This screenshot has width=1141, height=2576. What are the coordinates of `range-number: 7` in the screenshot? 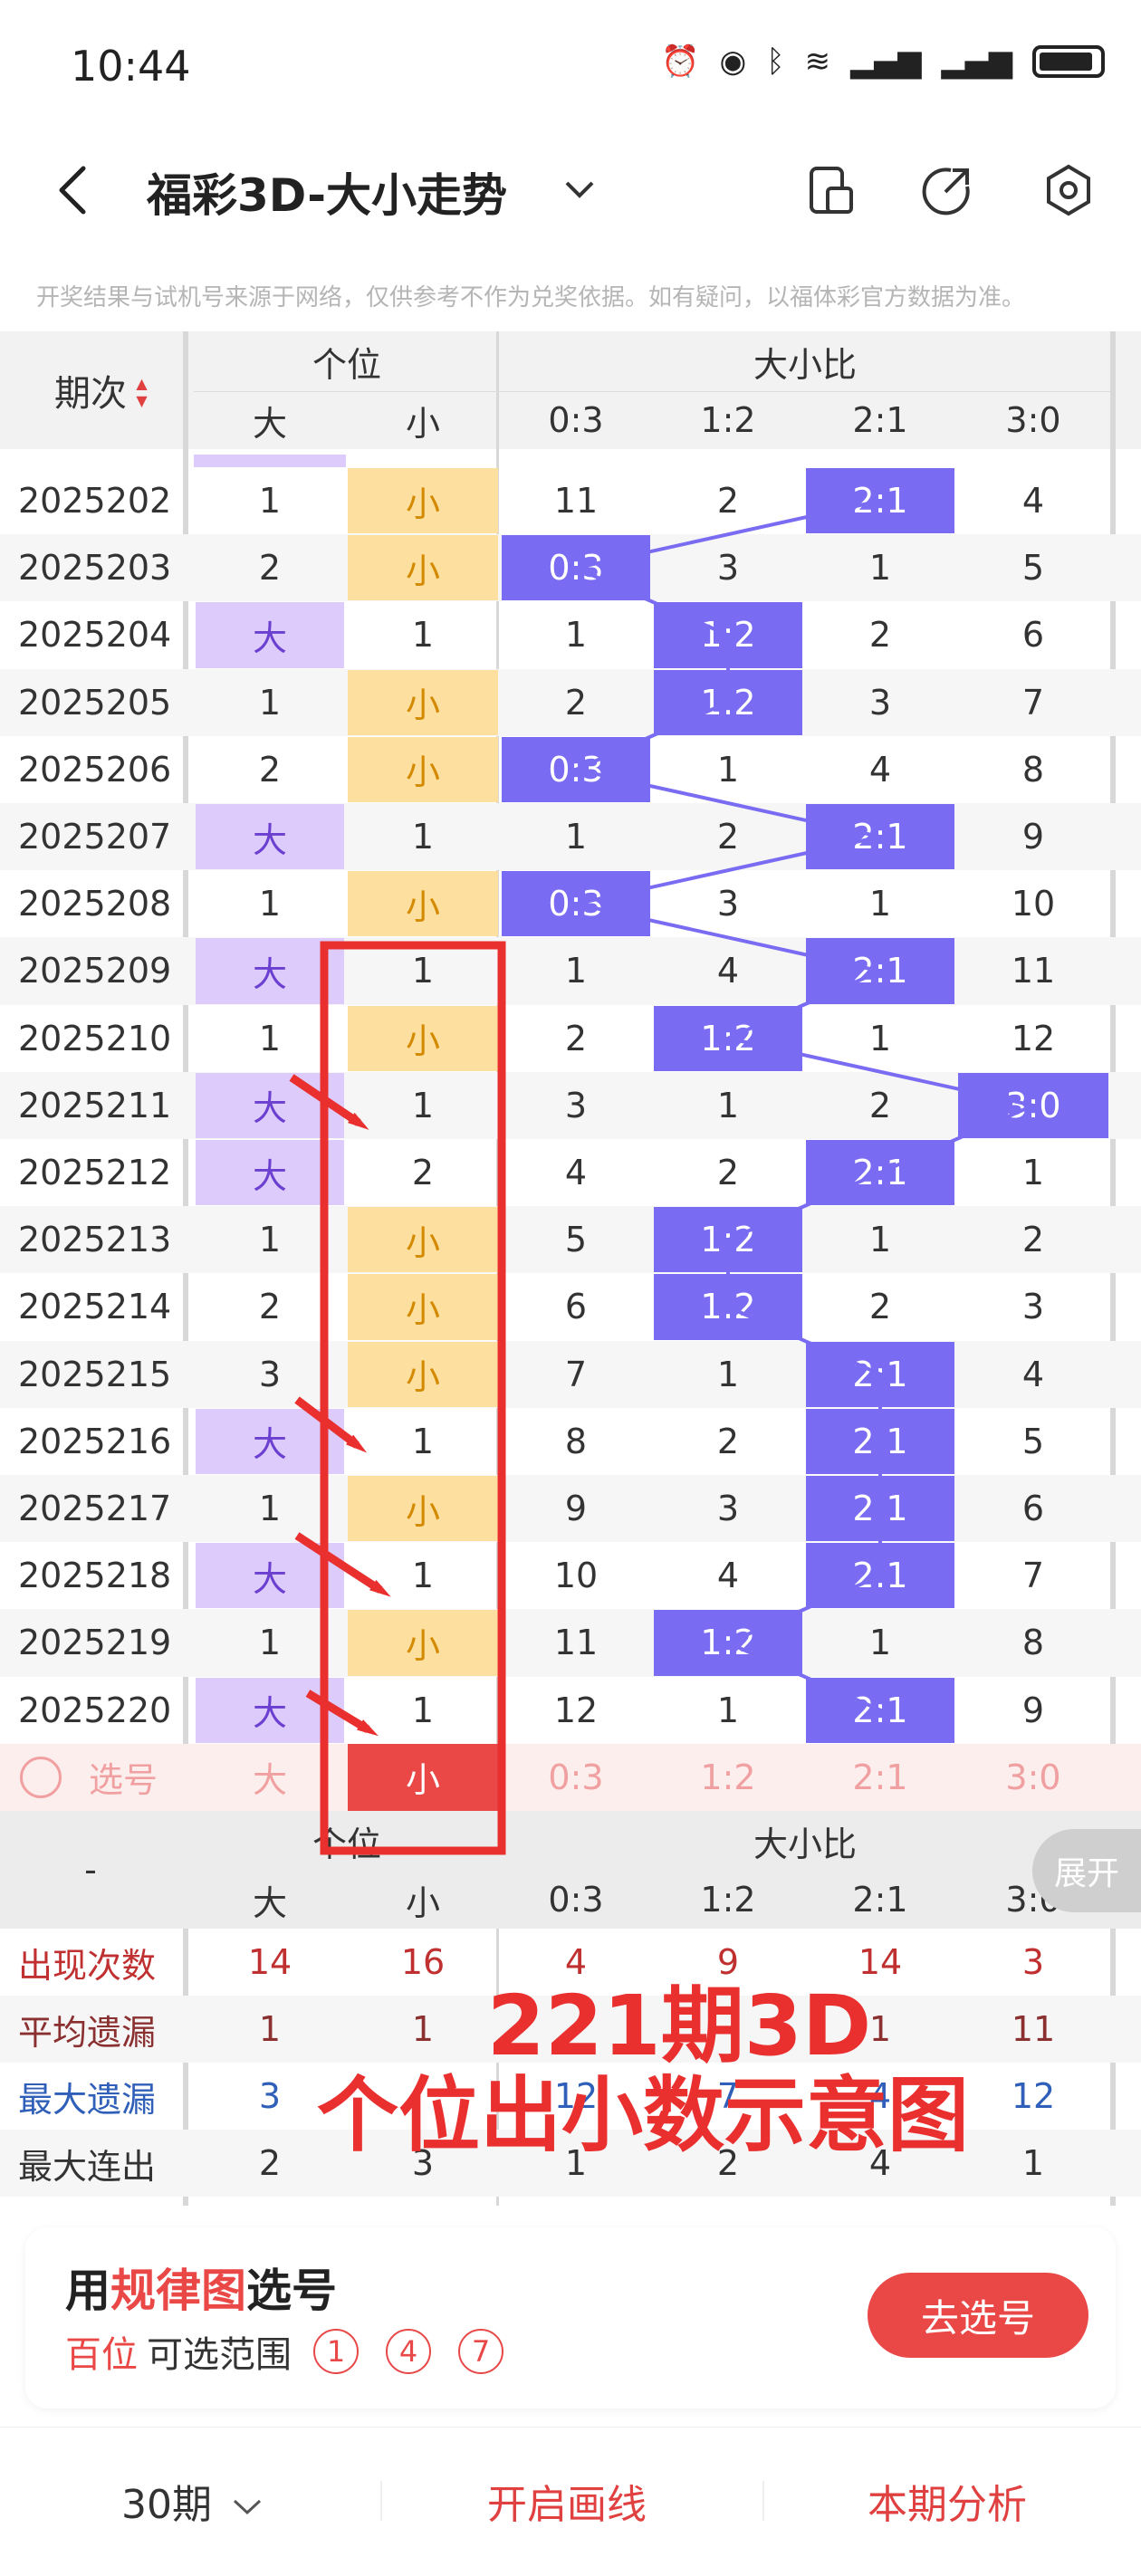 It's located at (480, 2351).